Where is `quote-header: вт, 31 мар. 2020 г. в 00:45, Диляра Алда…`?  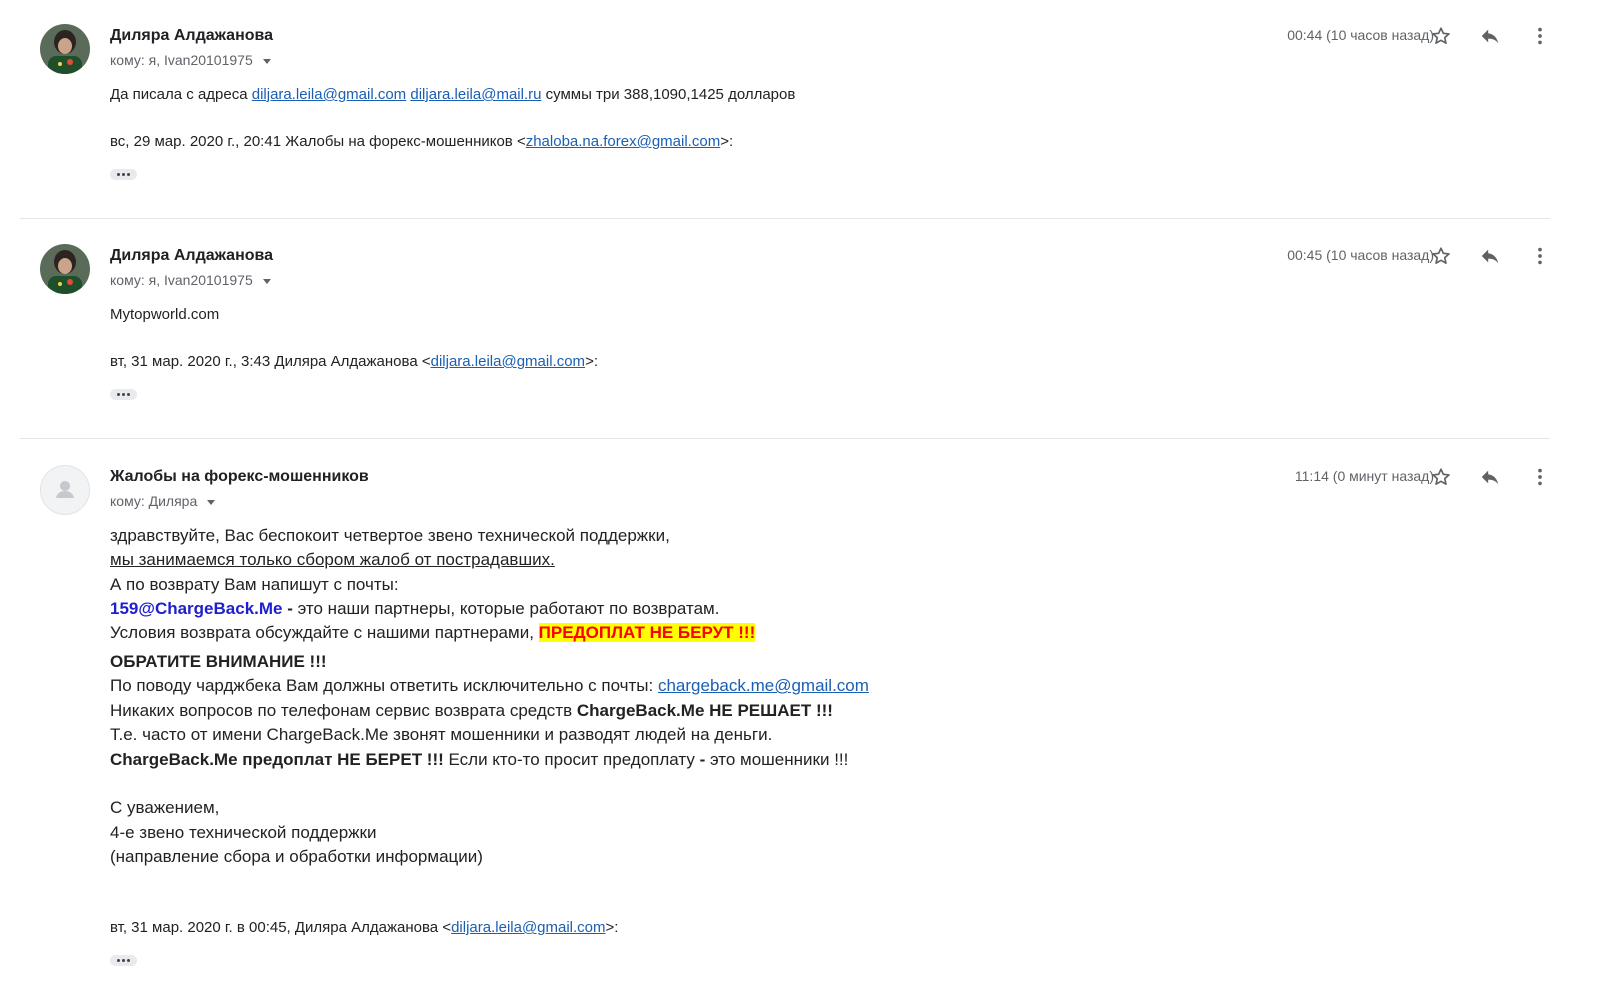 quote-header: вт, 31 мар. 2020 г. в 00:45, Диляра Алда… is located at coordinates (364, 927).